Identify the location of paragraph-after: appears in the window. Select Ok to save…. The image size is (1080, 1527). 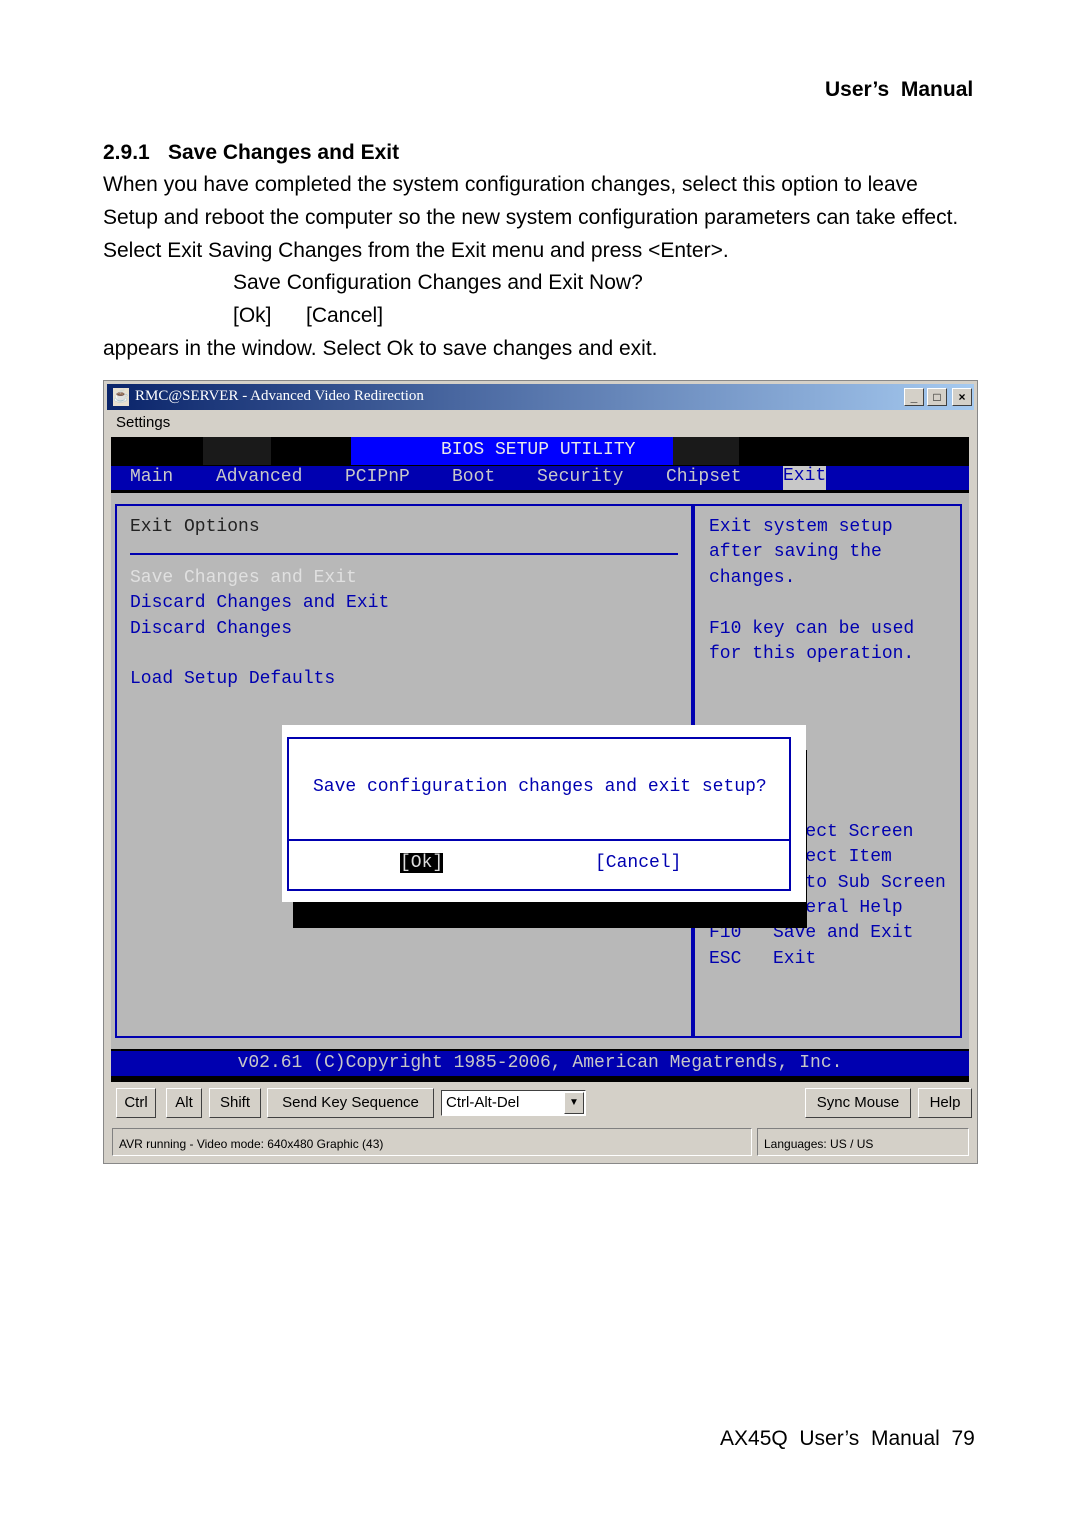
(380, 348).